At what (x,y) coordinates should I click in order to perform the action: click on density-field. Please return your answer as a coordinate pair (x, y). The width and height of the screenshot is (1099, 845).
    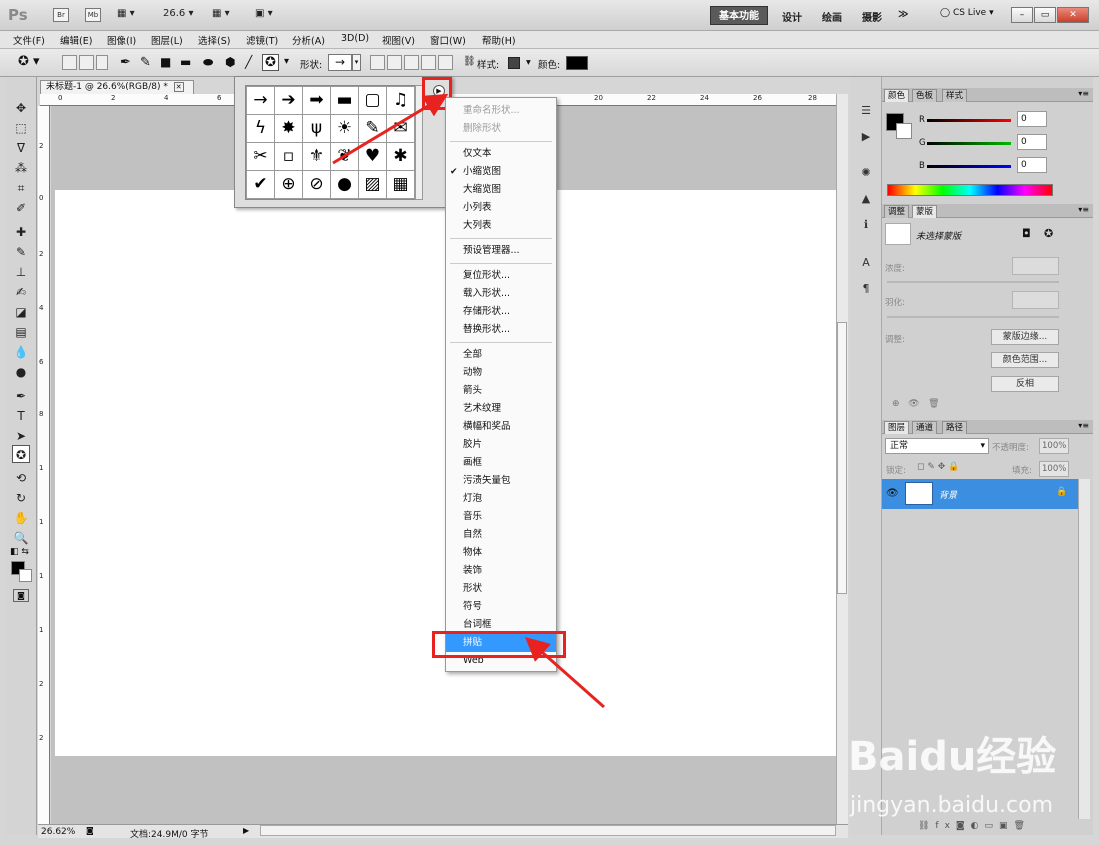
    Looking at the image, I should click on (1035, 266).